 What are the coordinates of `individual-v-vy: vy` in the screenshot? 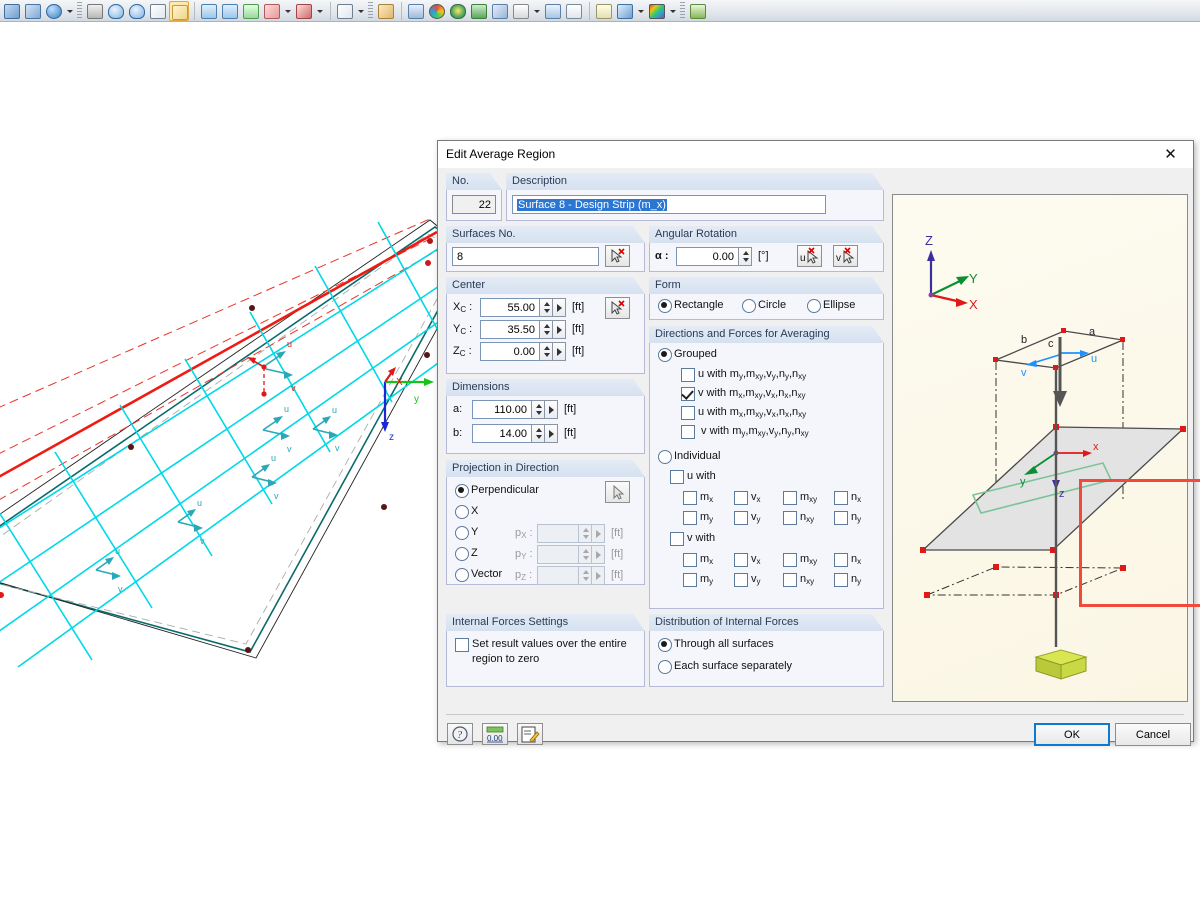 It's located at (747, 580).